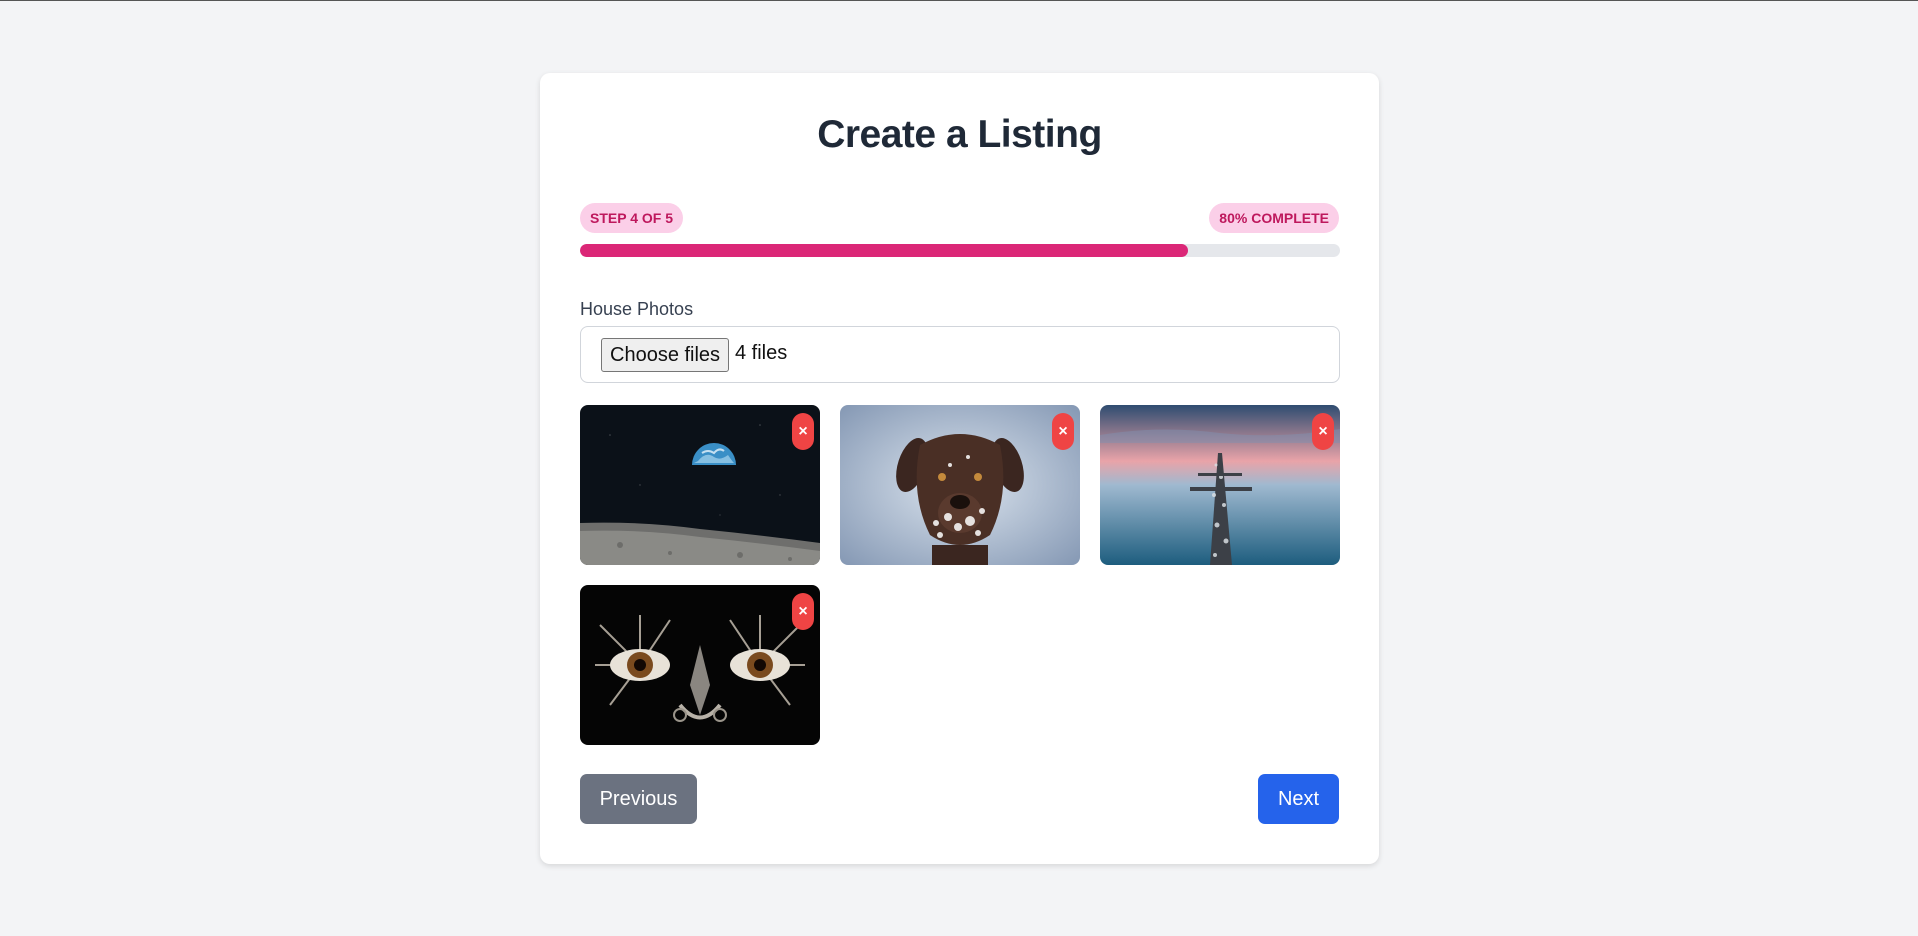 Image resolution: width=1918 pixels, height=936 pixels. I want to click on house-photos-label: House Photos, so click(637, 309).